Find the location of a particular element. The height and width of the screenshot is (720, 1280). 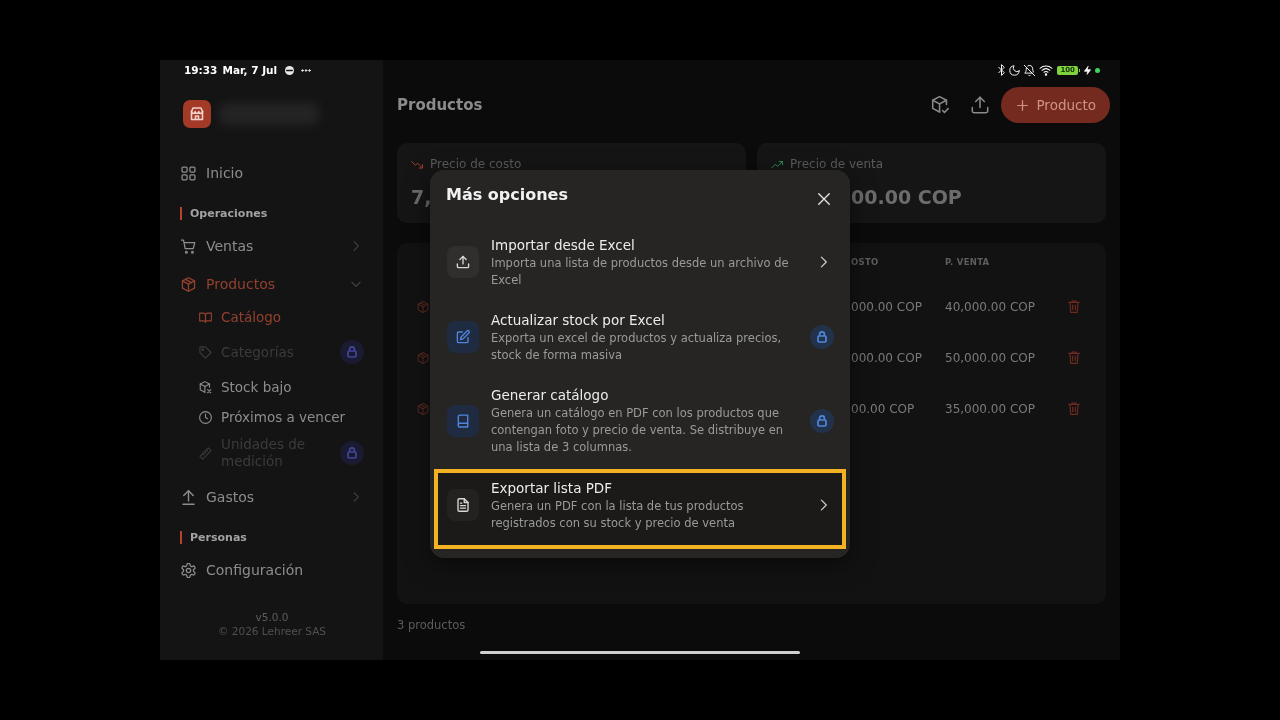

section-heading: Operaciones is located at coordinates (272, 213).